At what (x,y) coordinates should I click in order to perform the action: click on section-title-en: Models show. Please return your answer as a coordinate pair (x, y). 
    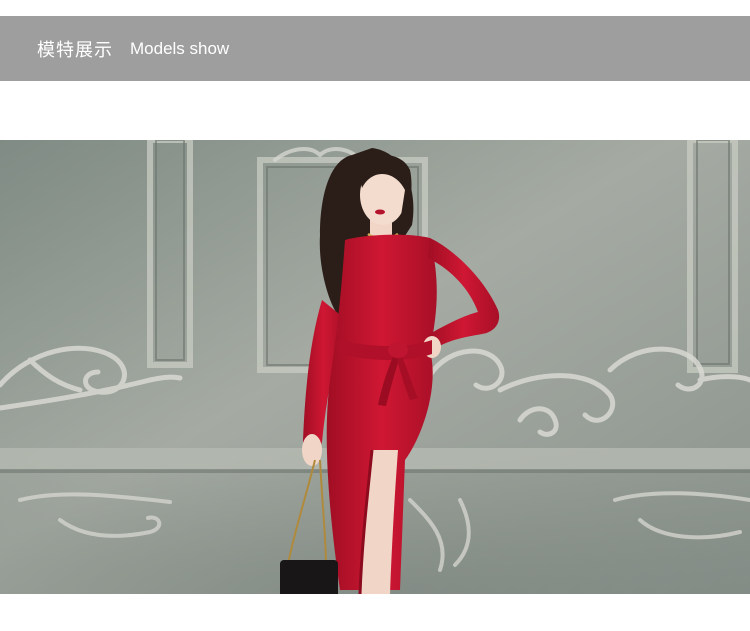
    Looking at the image, I should click on (180, 48).